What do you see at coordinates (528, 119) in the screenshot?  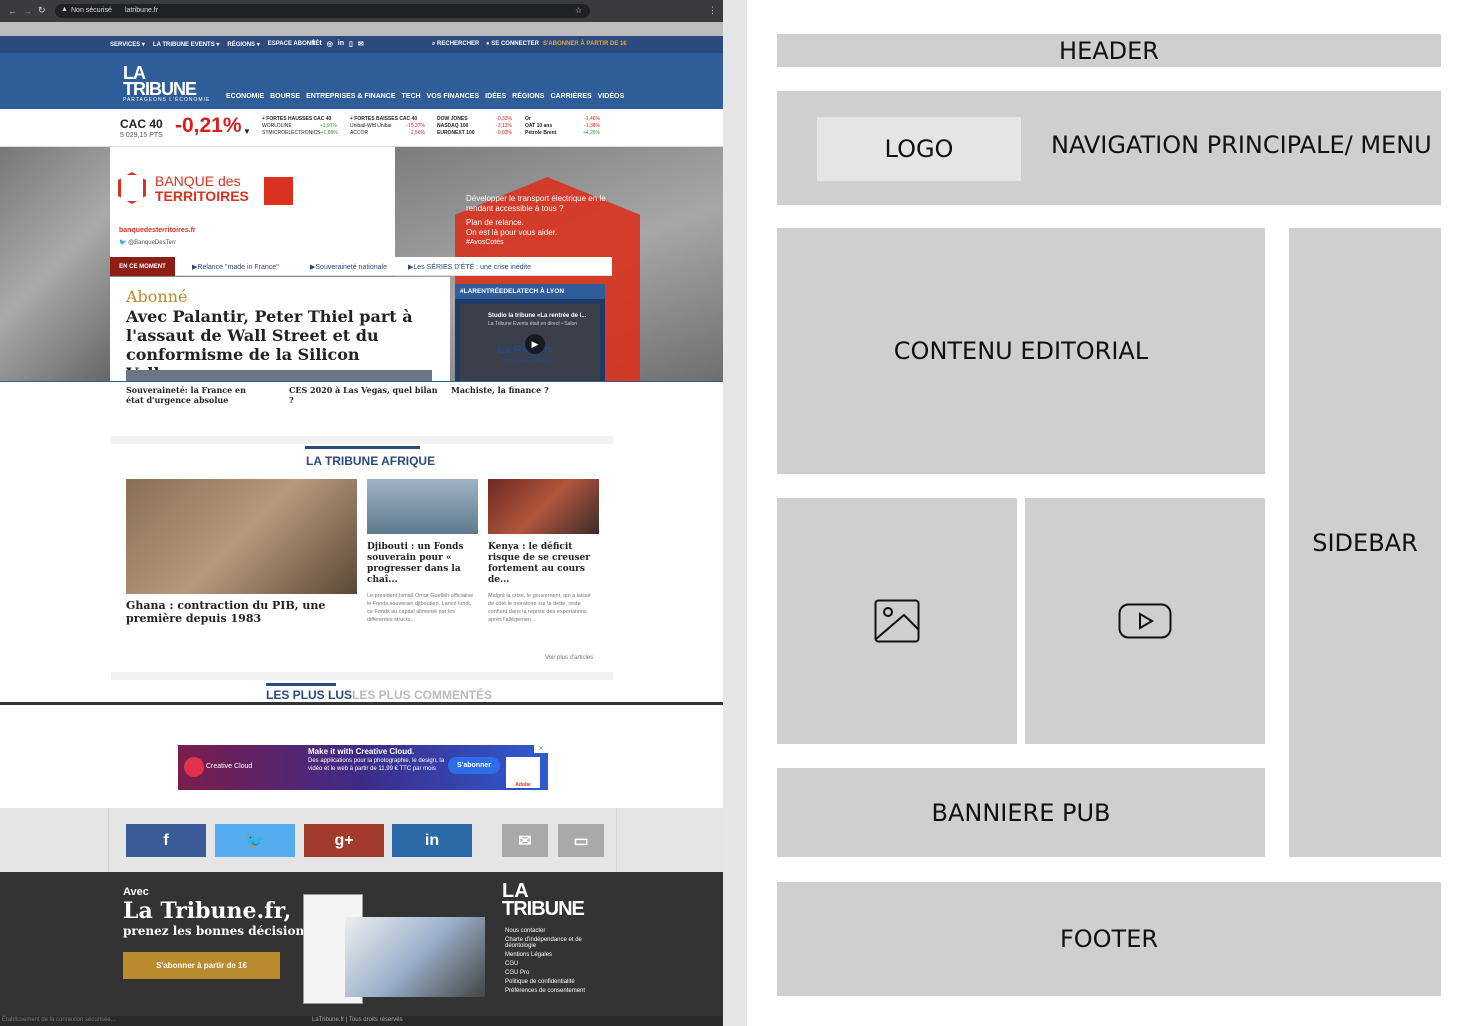 I see `other-name: Or` at bounding box center [528, 119].